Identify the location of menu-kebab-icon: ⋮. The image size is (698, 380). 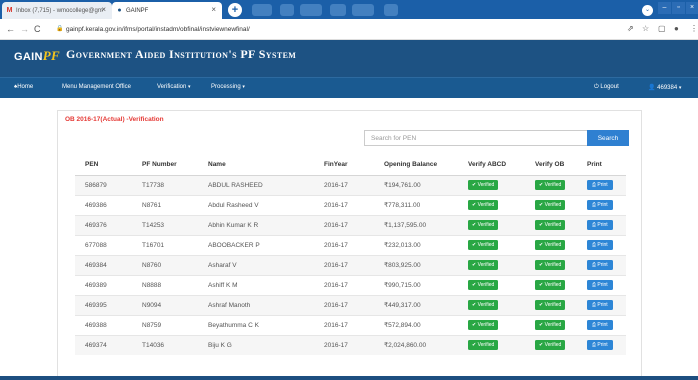
(694, 28).